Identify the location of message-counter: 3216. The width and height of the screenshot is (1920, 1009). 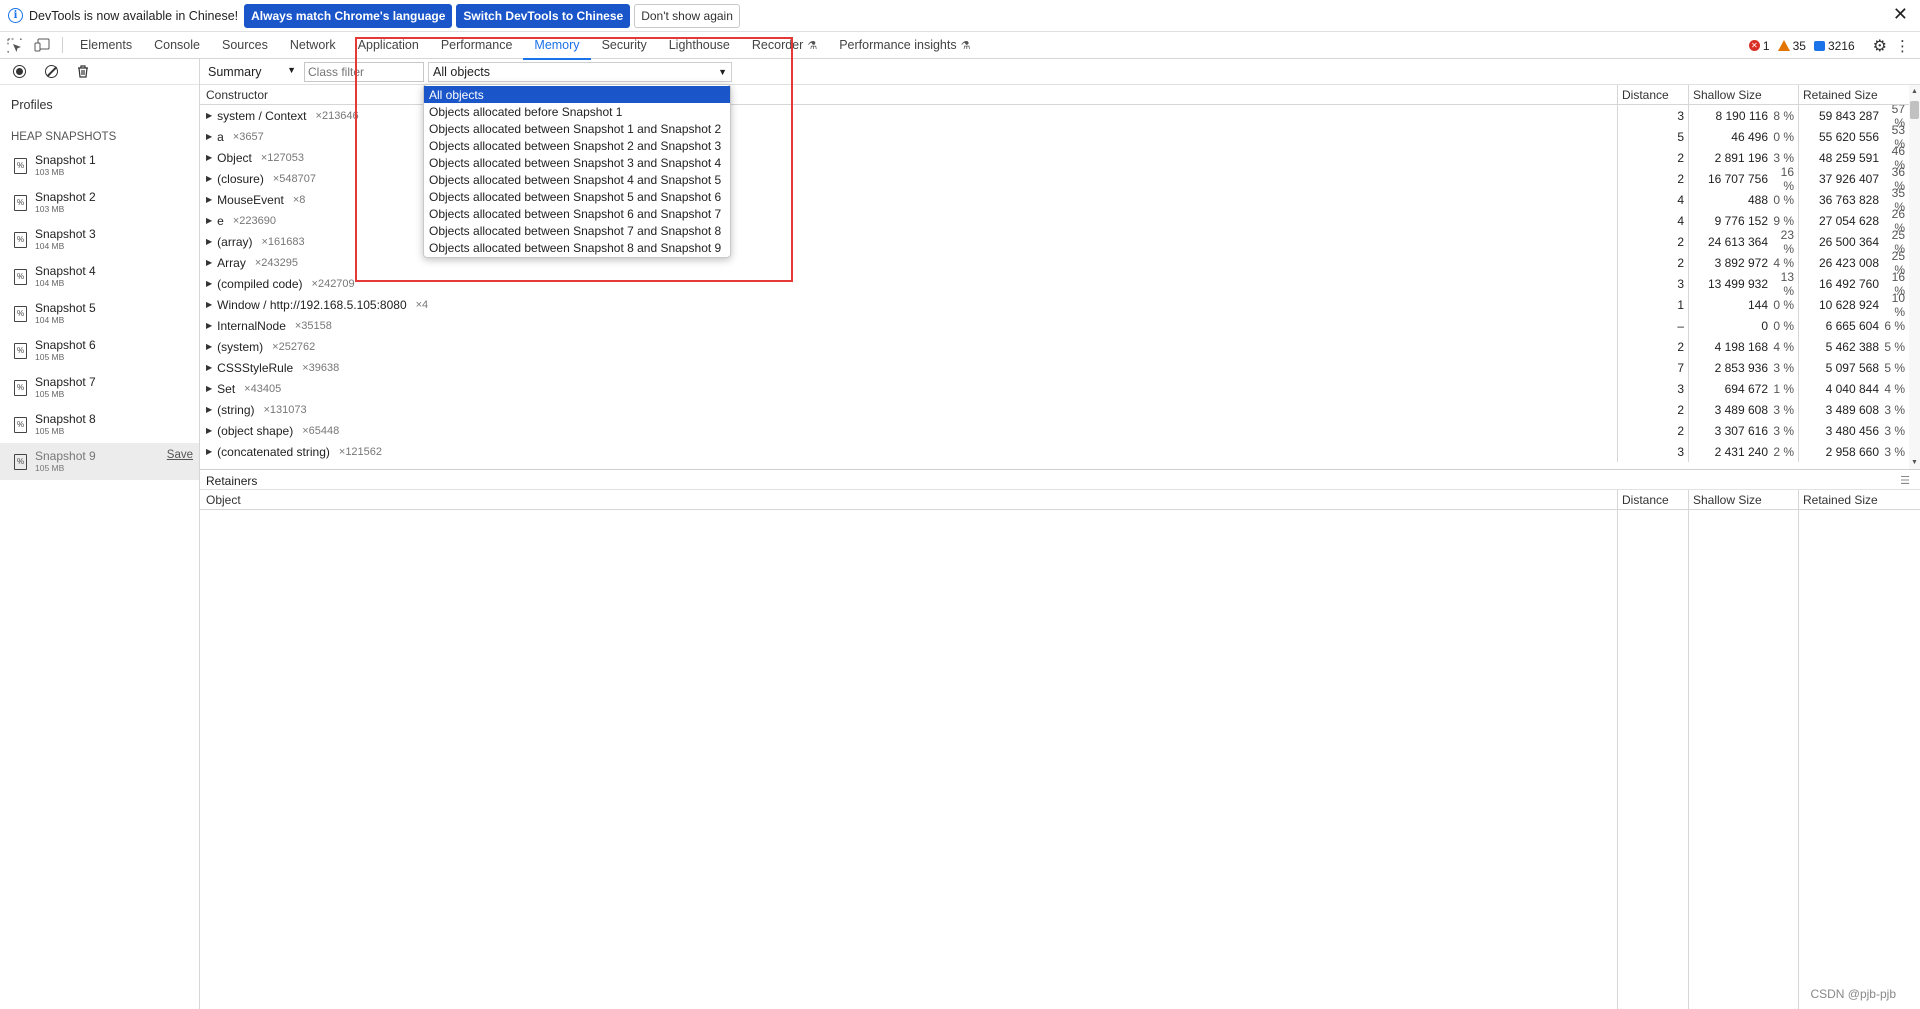
(1834, 46).